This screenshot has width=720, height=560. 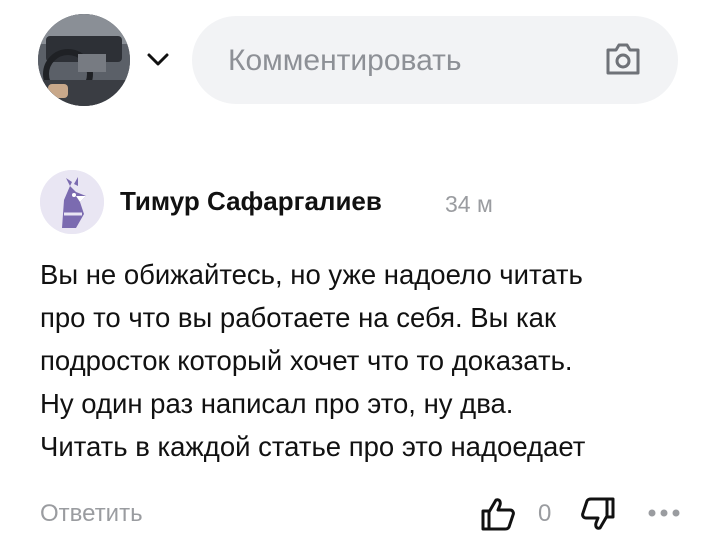 I want to click on comment-time: 34 м, so click(x=469, y=204).